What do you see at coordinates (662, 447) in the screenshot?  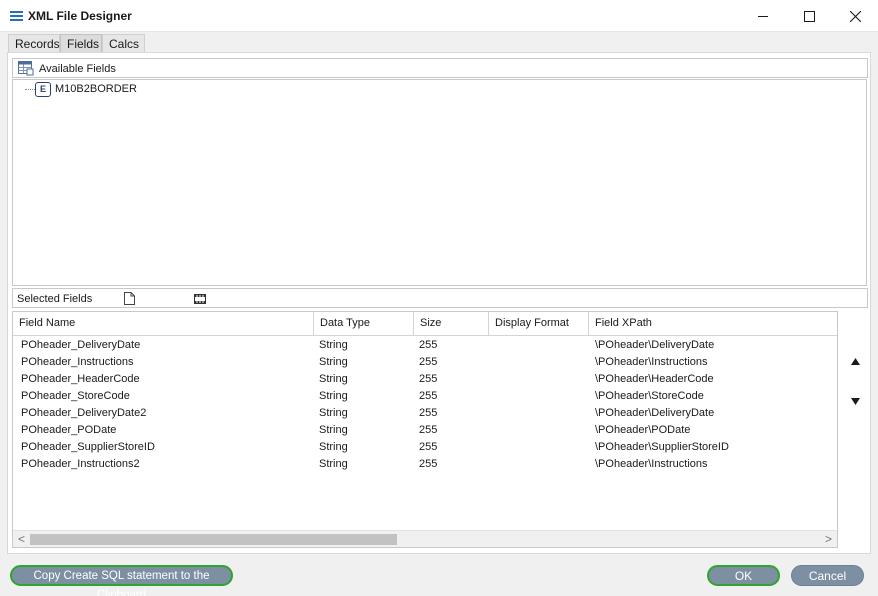 I see `cell-field-xpath: \POheader\SupplierStoreID` at bounding box center [662, 447].